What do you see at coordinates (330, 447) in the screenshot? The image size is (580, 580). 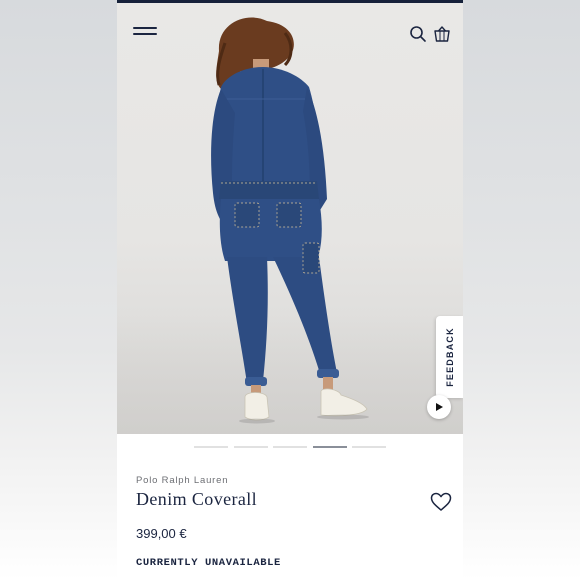 I see `gallery-dot-4-active` at bounding box center [330, 447].